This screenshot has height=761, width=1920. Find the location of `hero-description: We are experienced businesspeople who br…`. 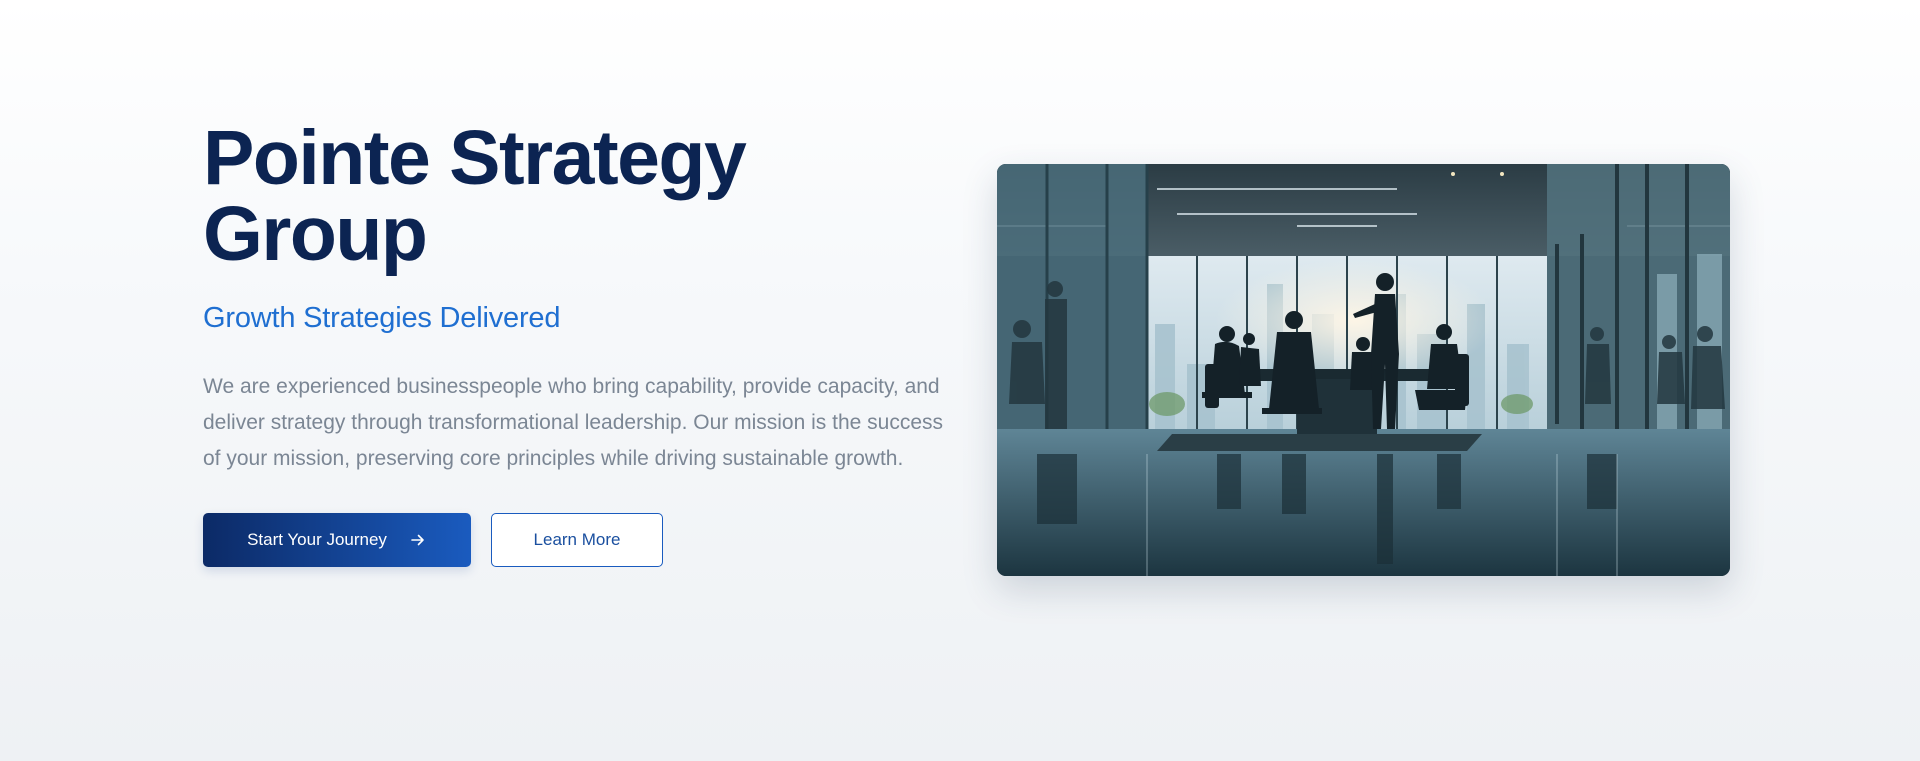

hero-description: We are experienced businesspeople who br… is located at coordinates (573, 422).